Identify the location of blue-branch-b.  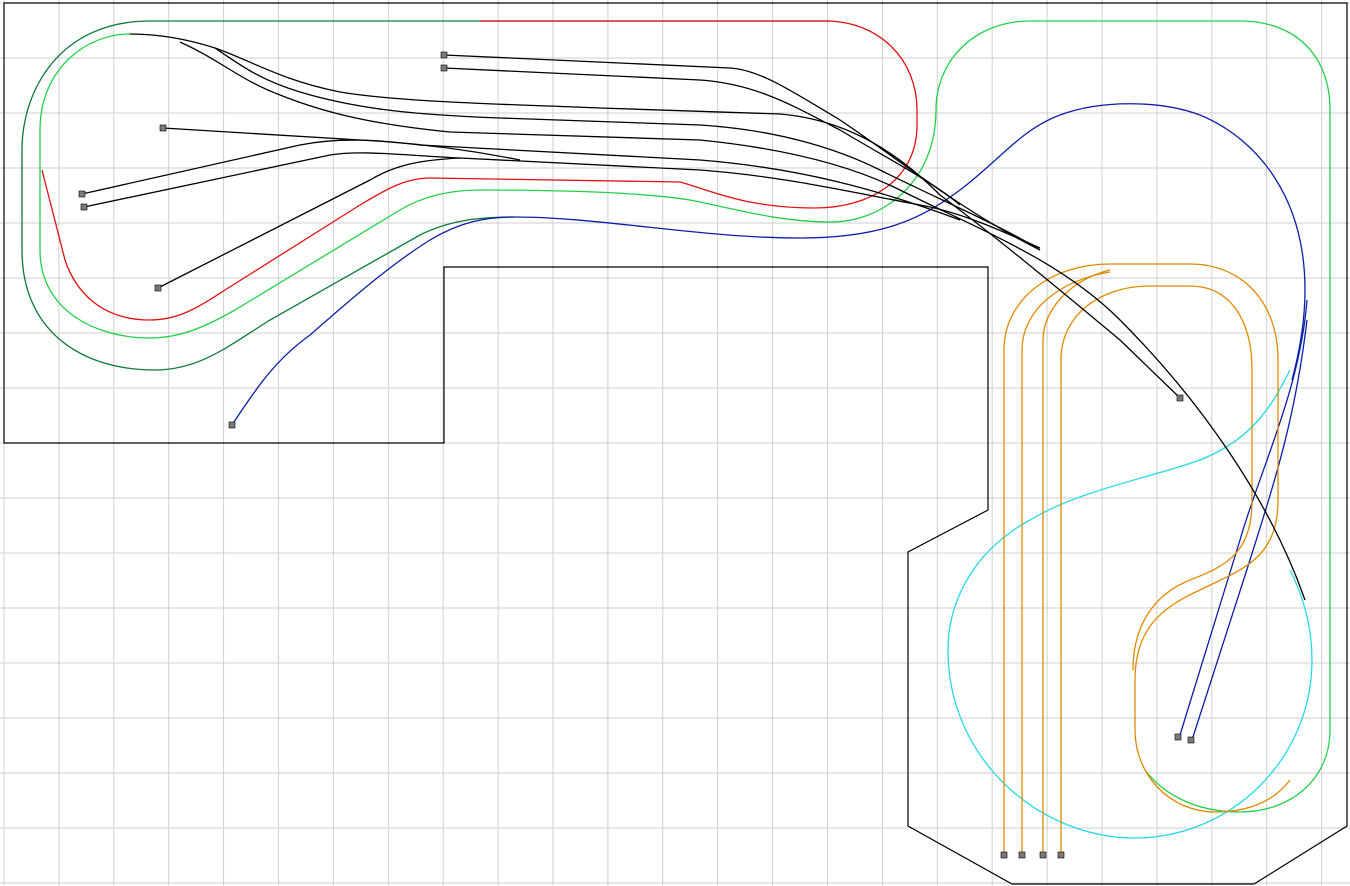
(1249, 530).